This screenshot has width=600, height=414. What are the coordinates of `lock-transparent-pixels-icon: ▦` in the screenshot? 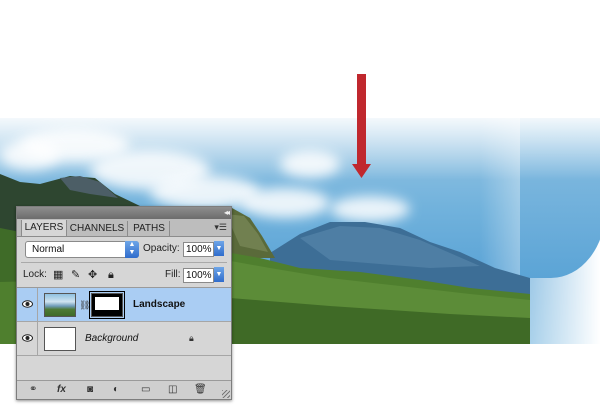 It's located at (58, 275).